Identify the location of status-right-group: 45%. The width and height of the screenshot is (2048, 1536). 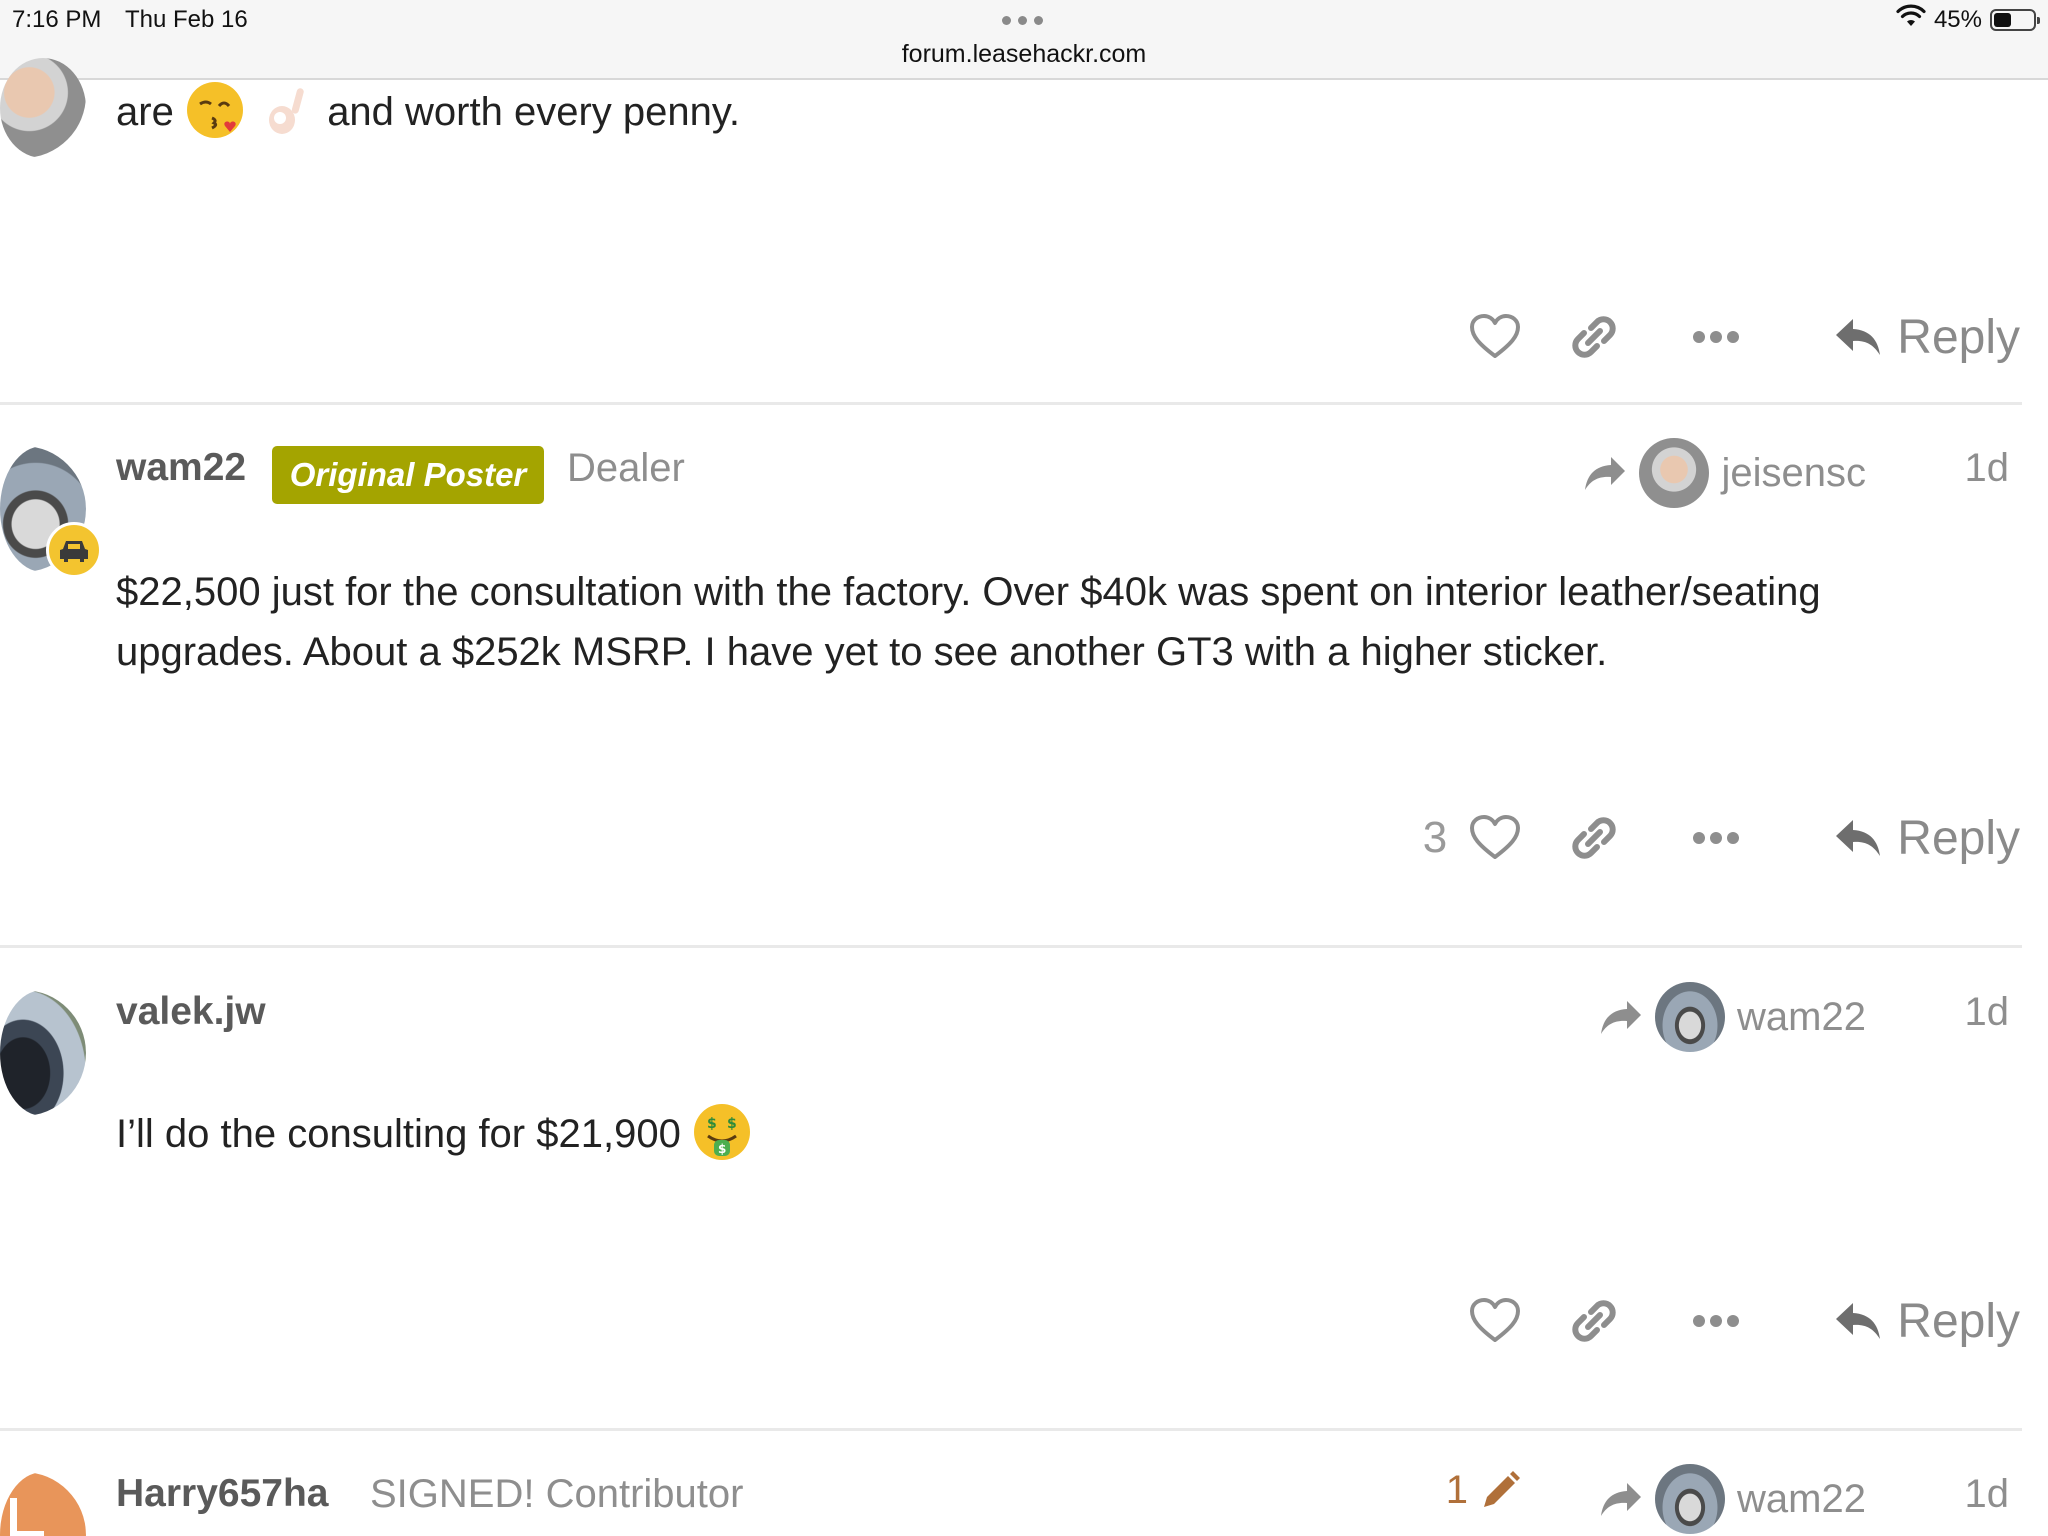
(1968, 19).